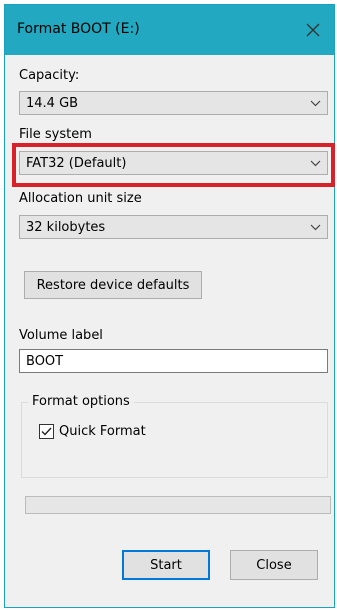 Image resolution: width=337 pixels, height=610 pixels. I want to click on quick-format-label: Quick Format, so click(102, 432).